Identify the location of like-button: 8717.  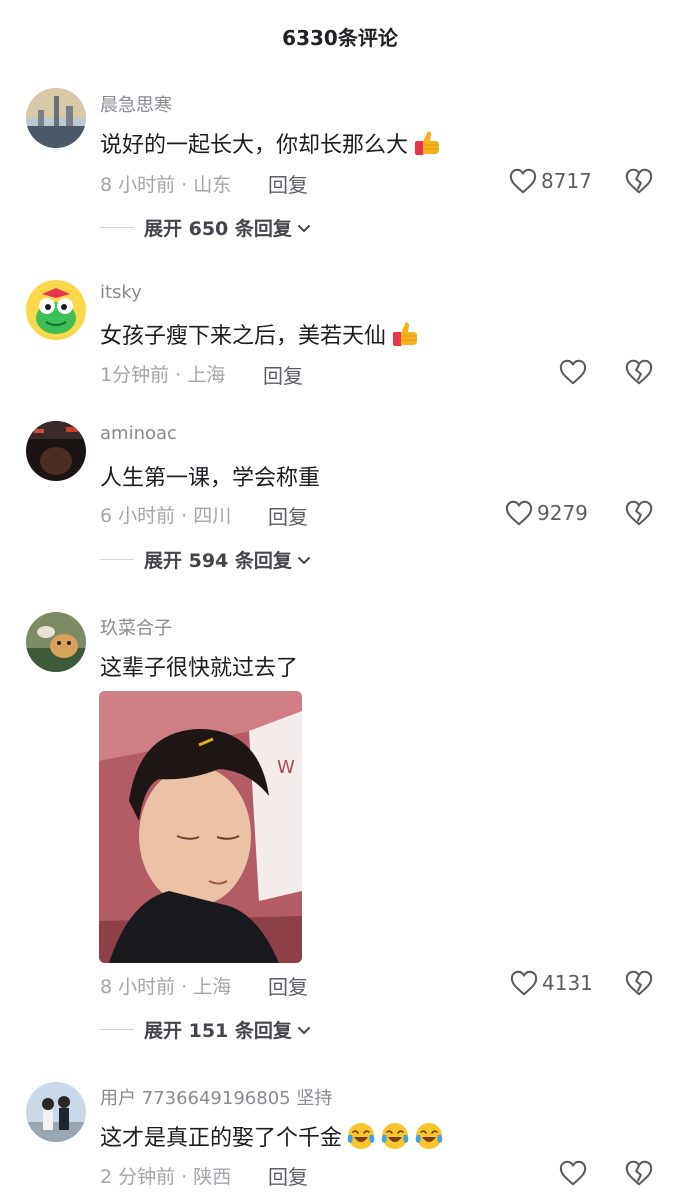
(550, 181).